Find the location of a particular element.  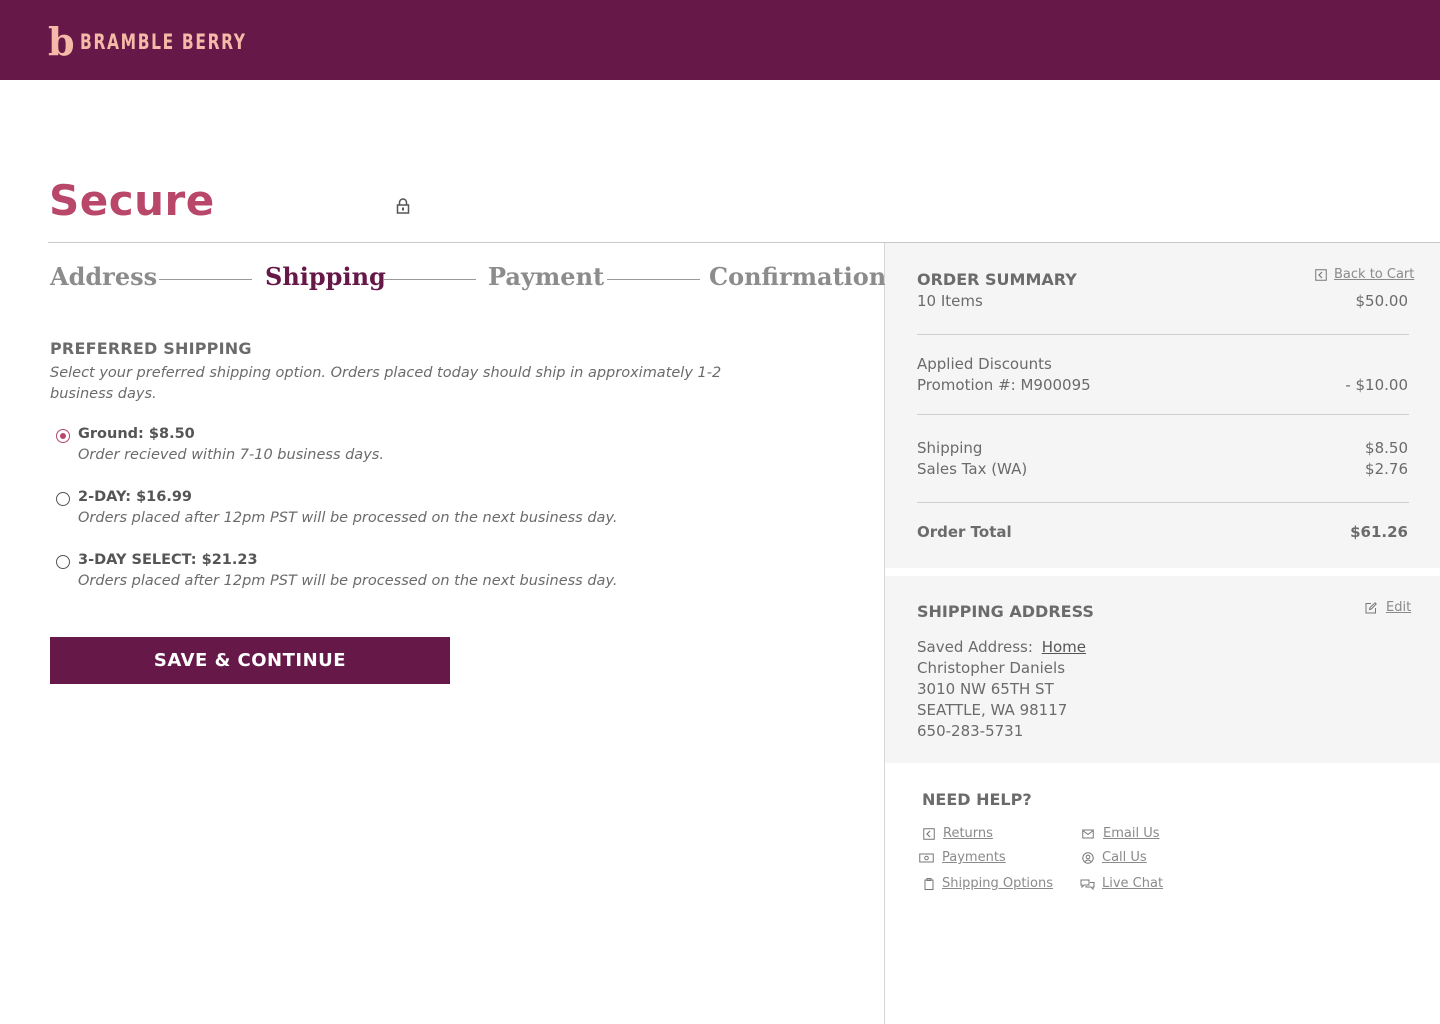

radio-3day is located at coordinates (63, 562).